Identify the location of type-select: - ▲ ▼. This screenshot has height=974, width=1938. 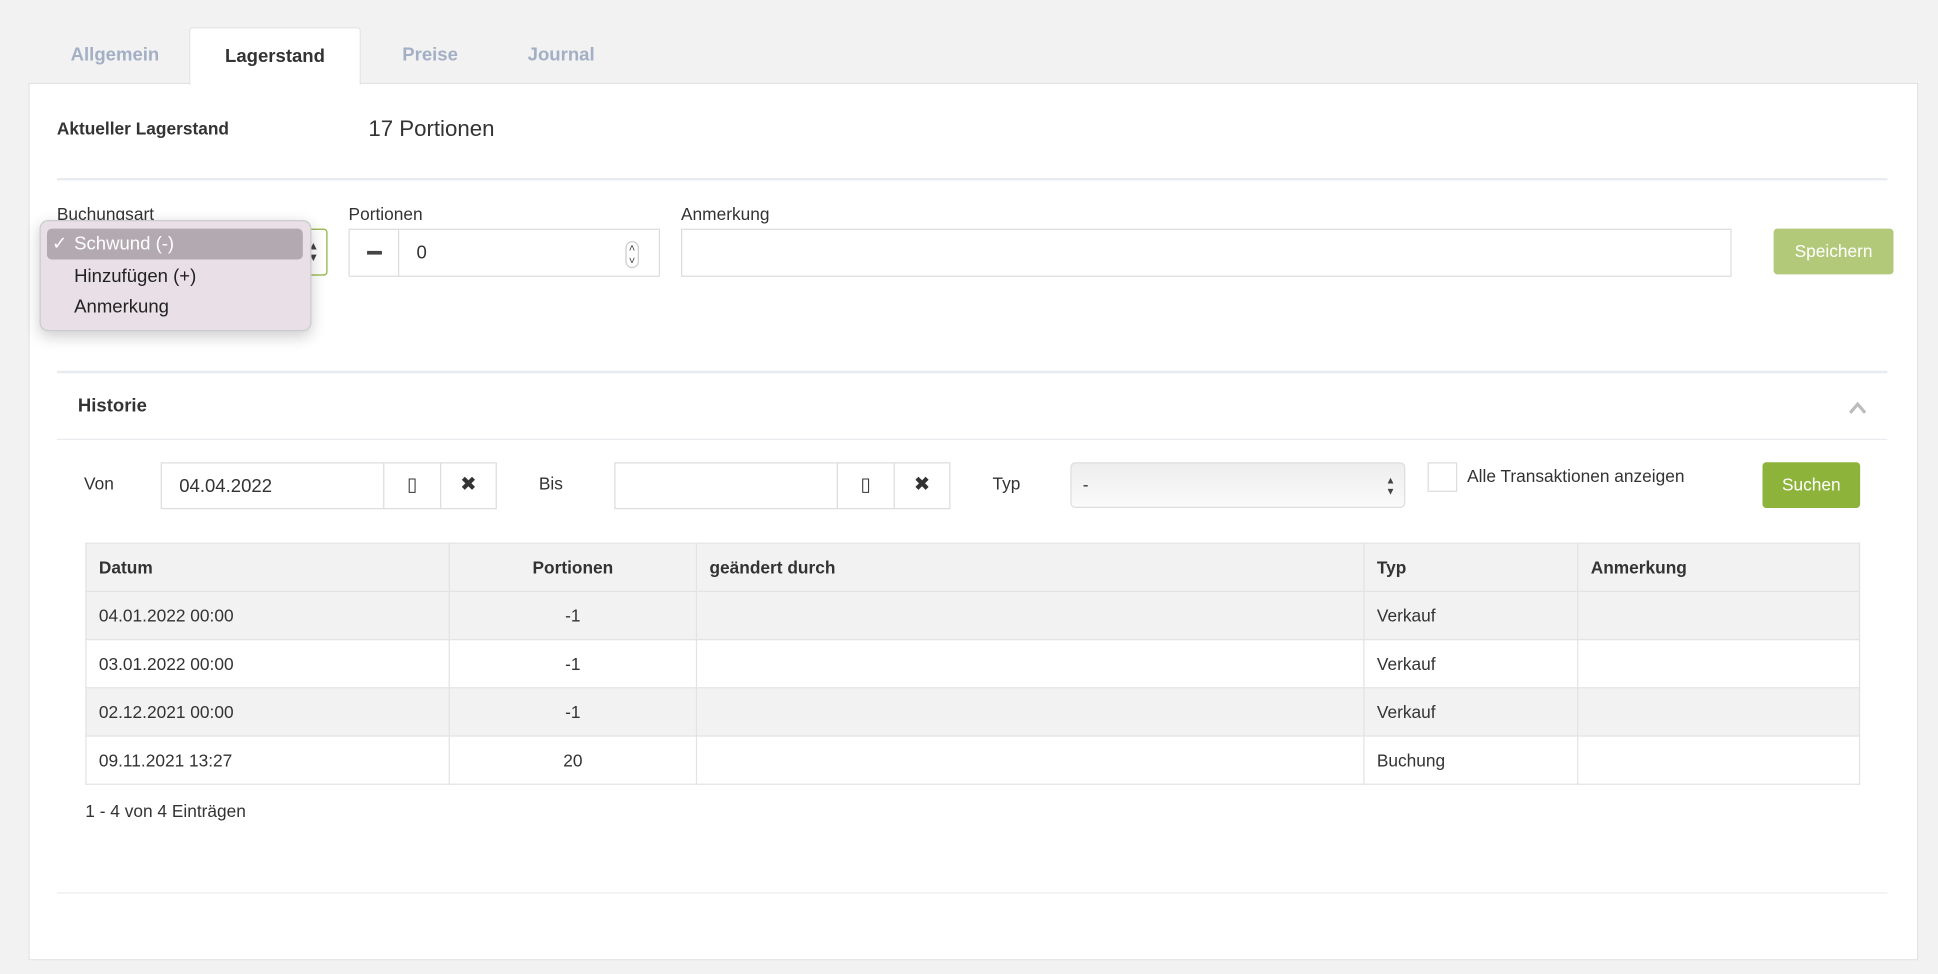
(1238, 485).